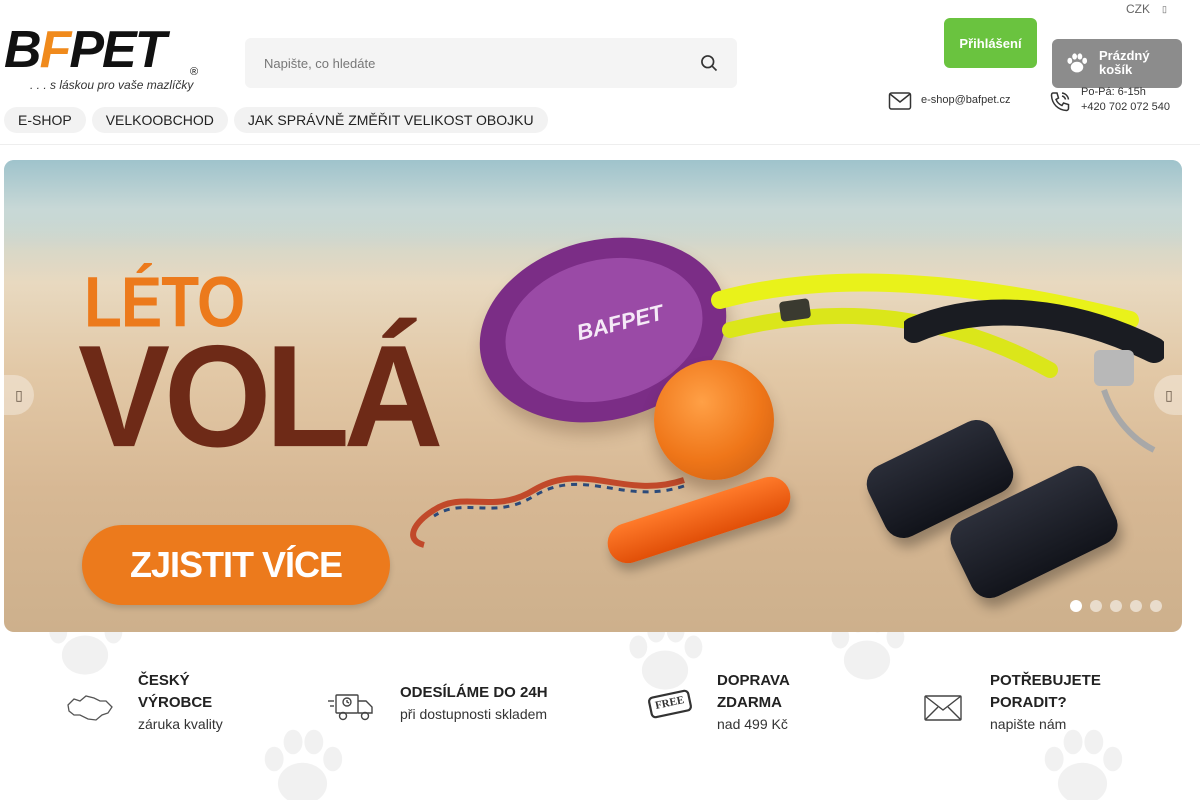  I want to click on logo-registered-mark: ®, so click(194, 72).